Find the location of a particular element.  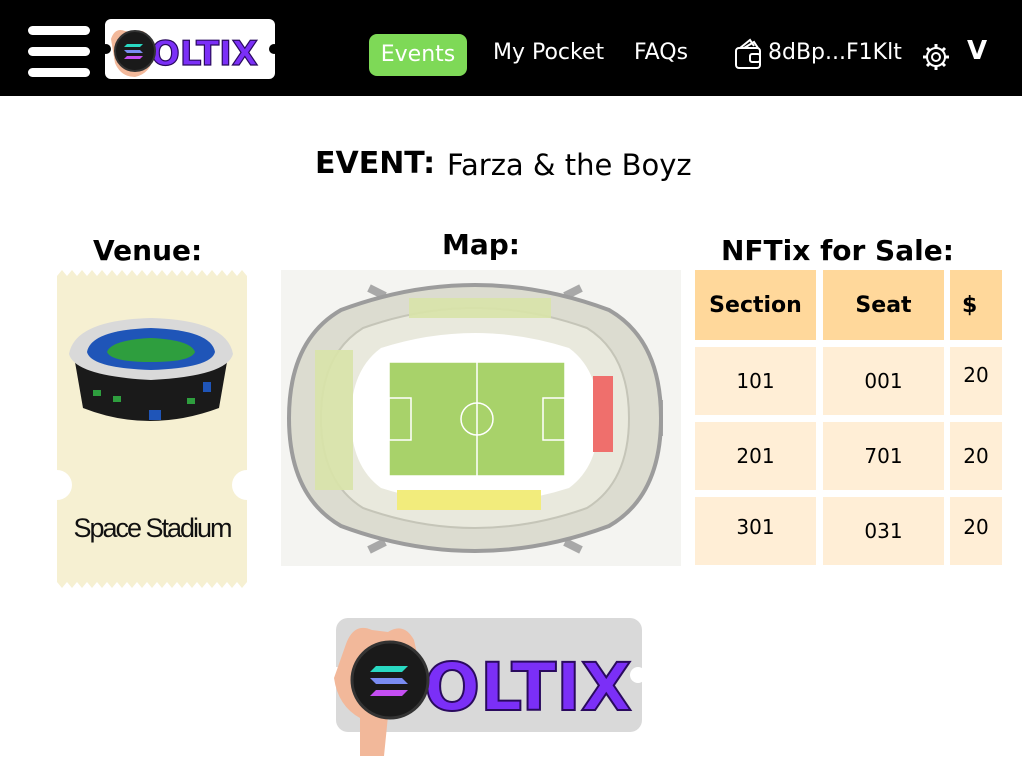

top-navbar: OLTIX Events My Pocket FAQs 8dBp...F1Klt is located at coordinates (511, 48).